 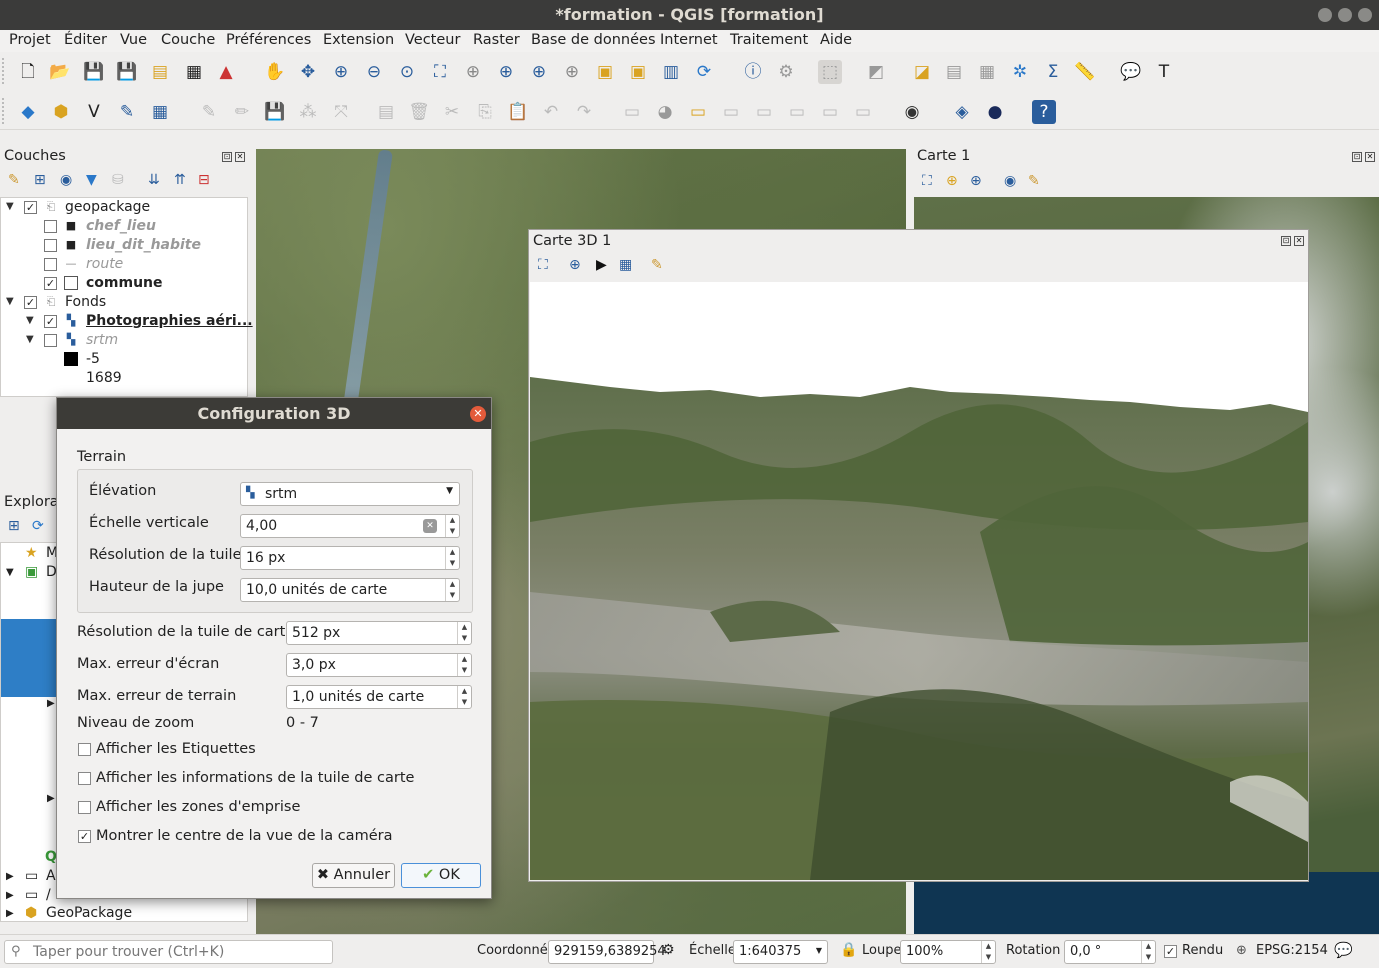 I want to click on zoom-full-icon: ⛶, so click(x=543, y=265).